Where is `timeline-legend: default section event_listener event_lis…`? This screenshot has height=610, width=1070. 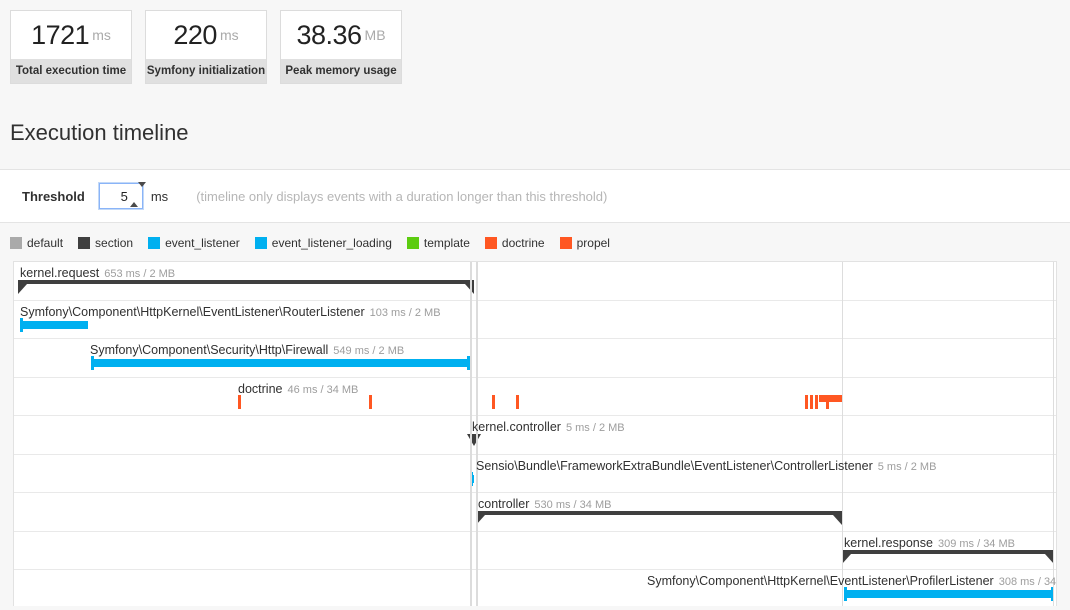
timeline-legend: default section event_listener event_lis… is located at coordinates (535, 236).